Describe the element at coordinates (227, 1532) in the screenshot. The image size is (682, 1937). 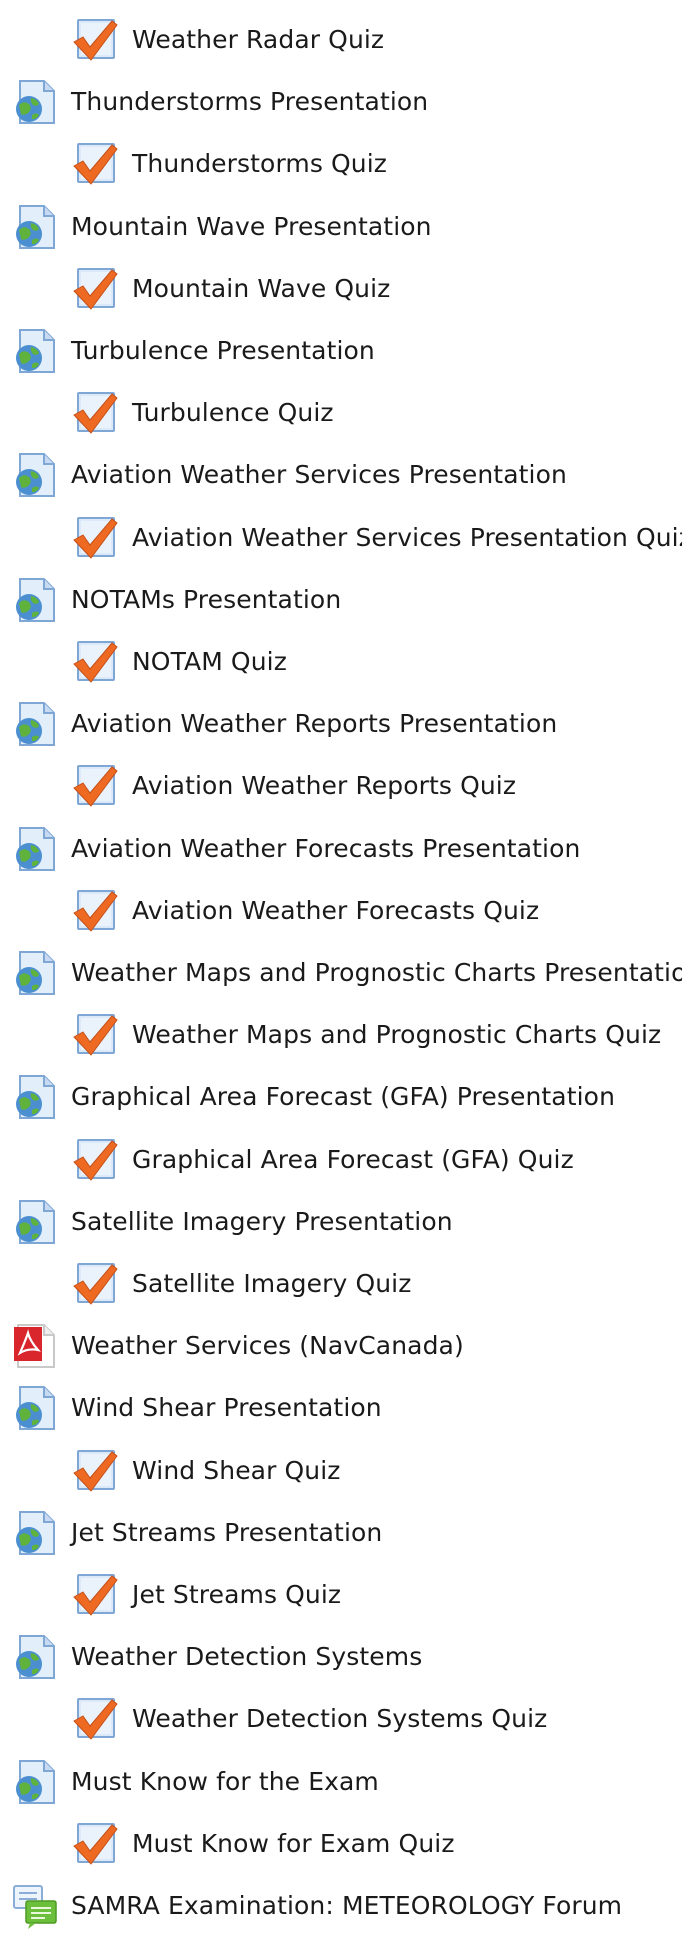
I see `activity-label: Jet Streams Presentation` at that location.